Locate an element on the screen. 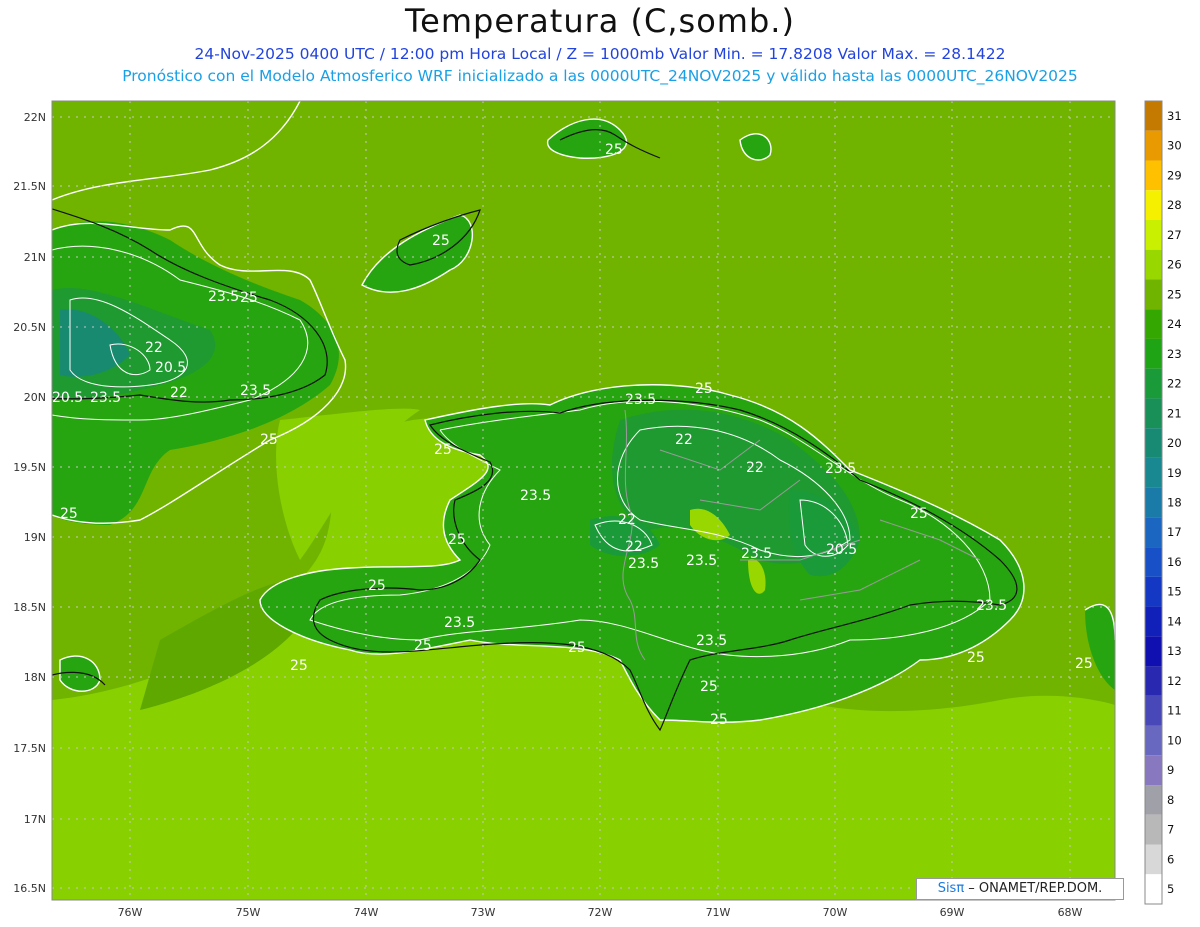 This screenshot has height=927, width=1200. colorbar-label: 28 is located at coordinates (1174, 205).